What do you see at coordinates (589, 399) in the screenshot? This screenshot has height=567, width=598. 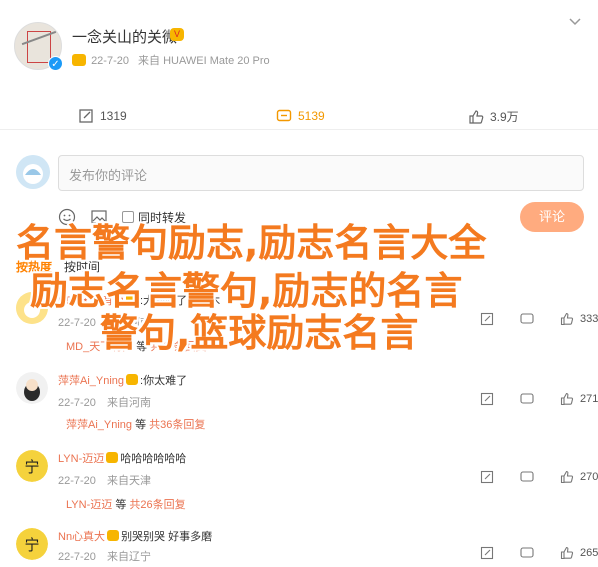 I see `comment-like-count: 2712` at bounding box center [589, 399].